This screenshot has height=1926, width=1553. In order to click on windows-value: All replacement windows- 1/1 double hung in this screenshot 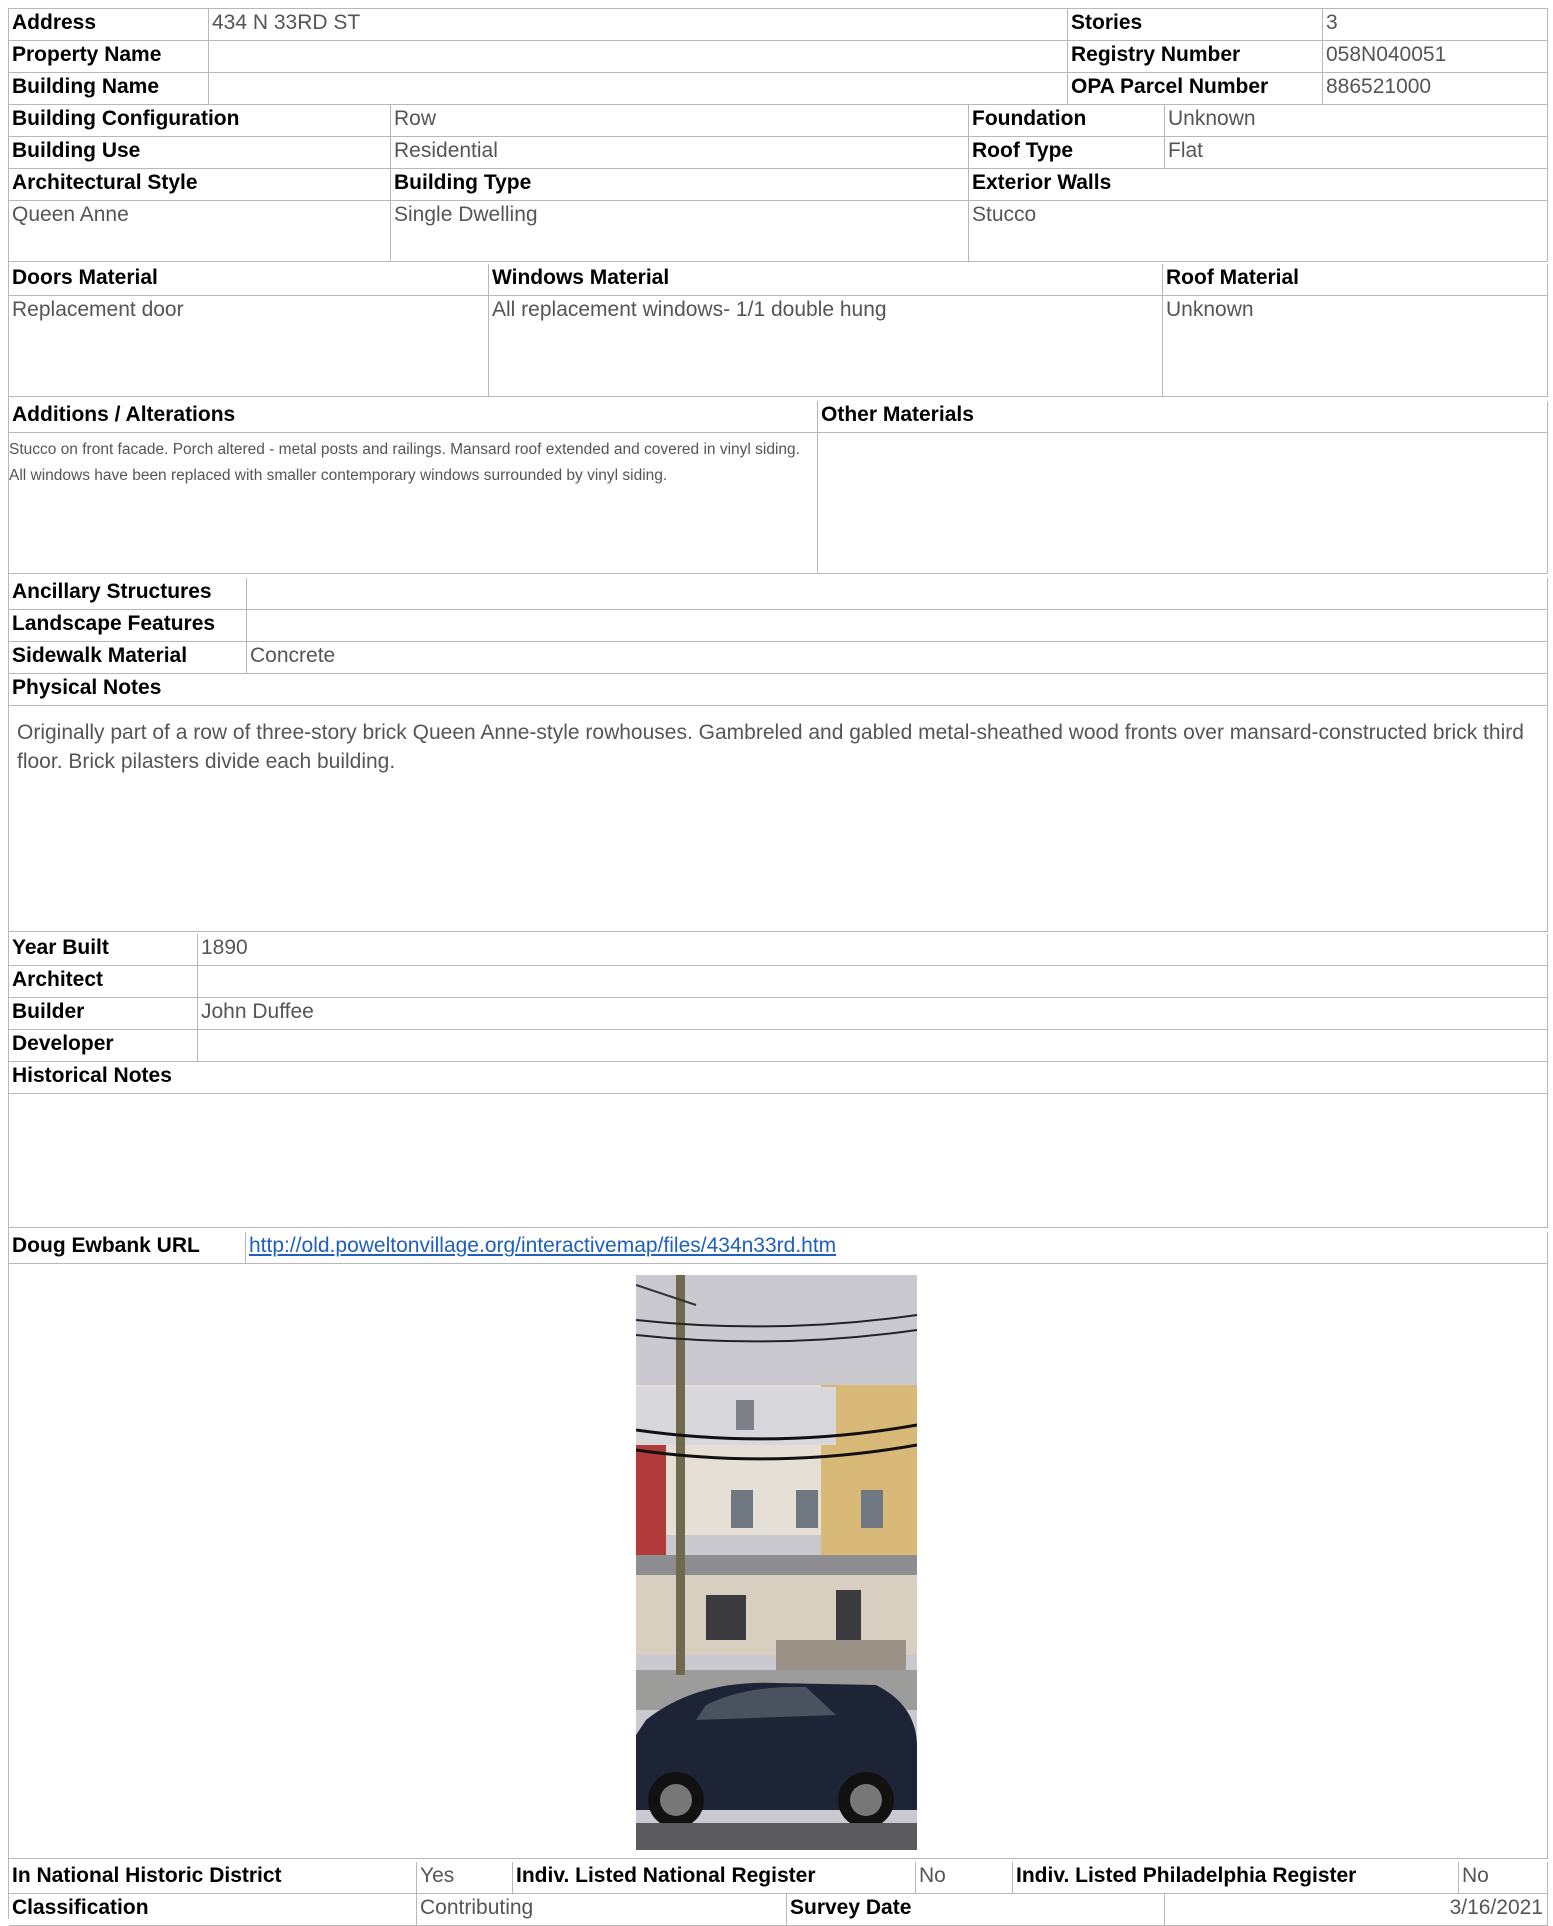, I will do `click(826, 346)`.